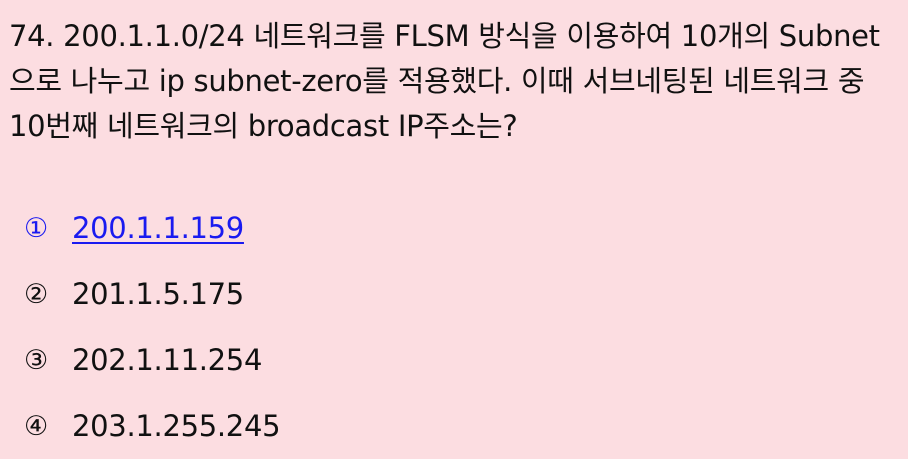  I want to click on option-3-marker: ③, so click(36, 360).